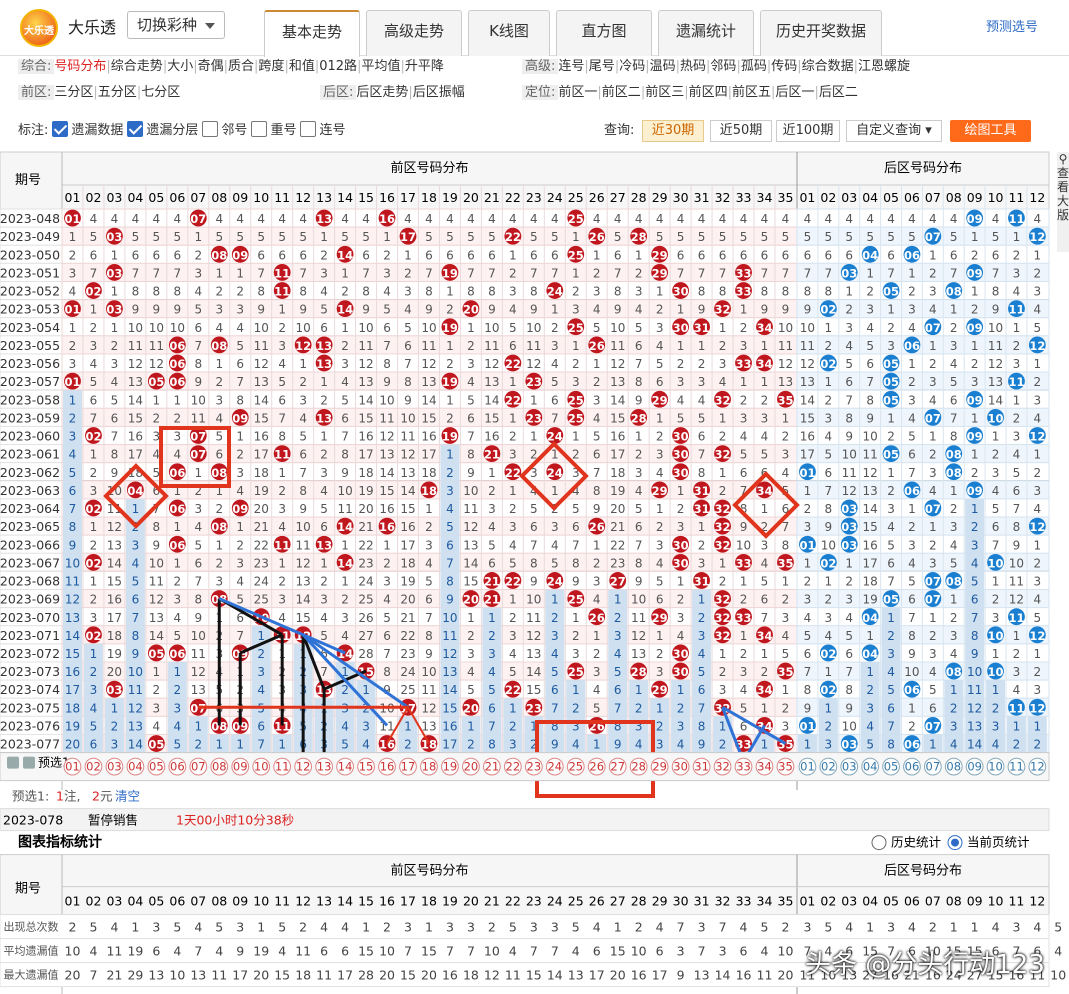 The height and width of the screenshot is (994, 1069). Describe the element at coordinates (450, 197) in the screenshot. I see `front-col-header: 19` at that location.